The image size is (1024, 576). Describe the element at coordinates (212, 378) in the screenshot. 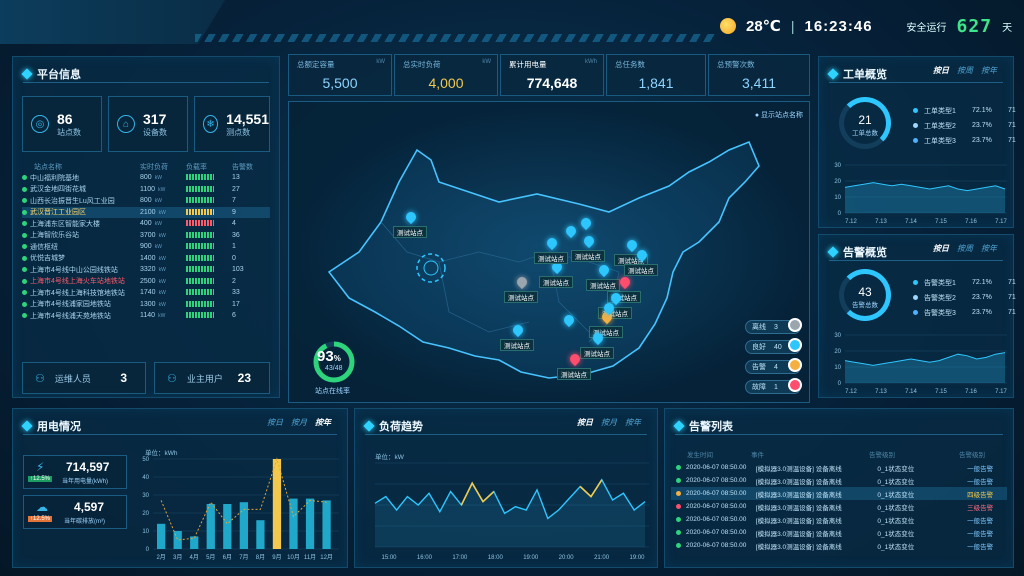

I see `owner-users: ⚇ 业主用户 23` at that location.